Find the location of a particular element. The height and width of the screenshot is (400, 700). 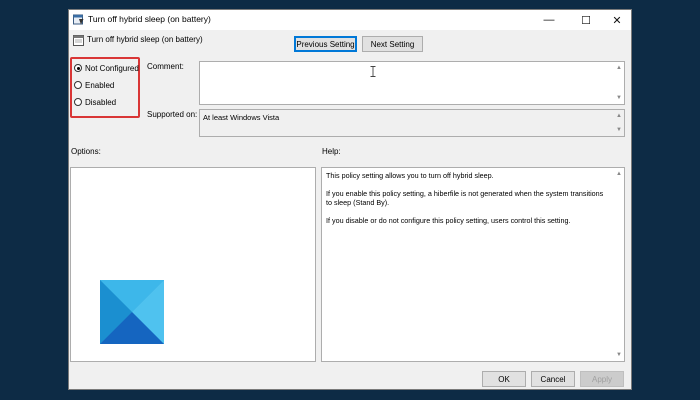

radio-label: Disabled is located at coordinates (101, 102).